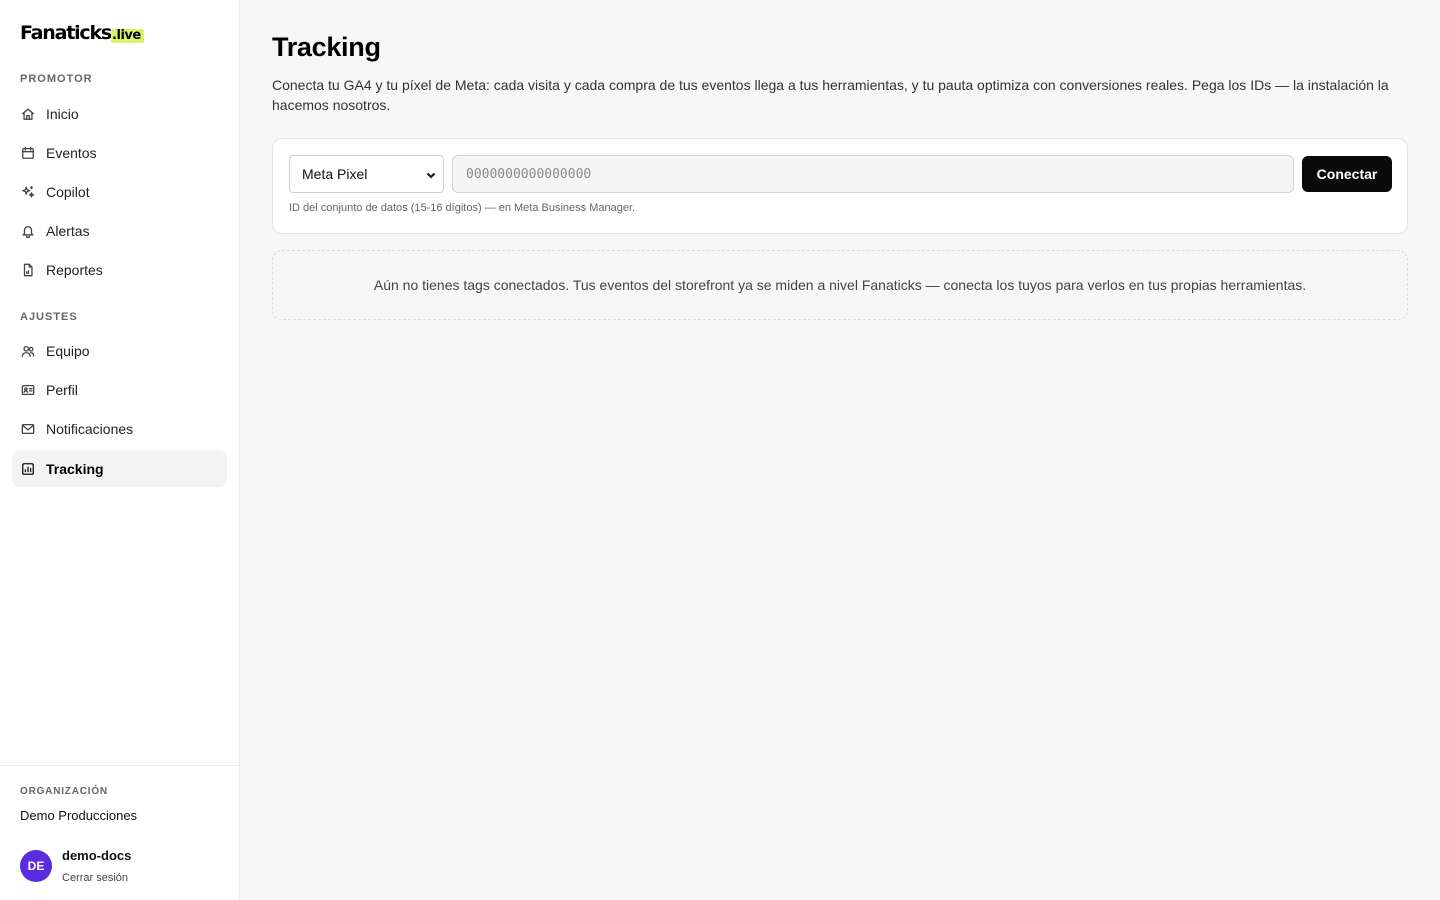  Describe the element at coordinates (119, 230) in the screenshot. I see `sidebar-item-alertas: Alertas` at that location.